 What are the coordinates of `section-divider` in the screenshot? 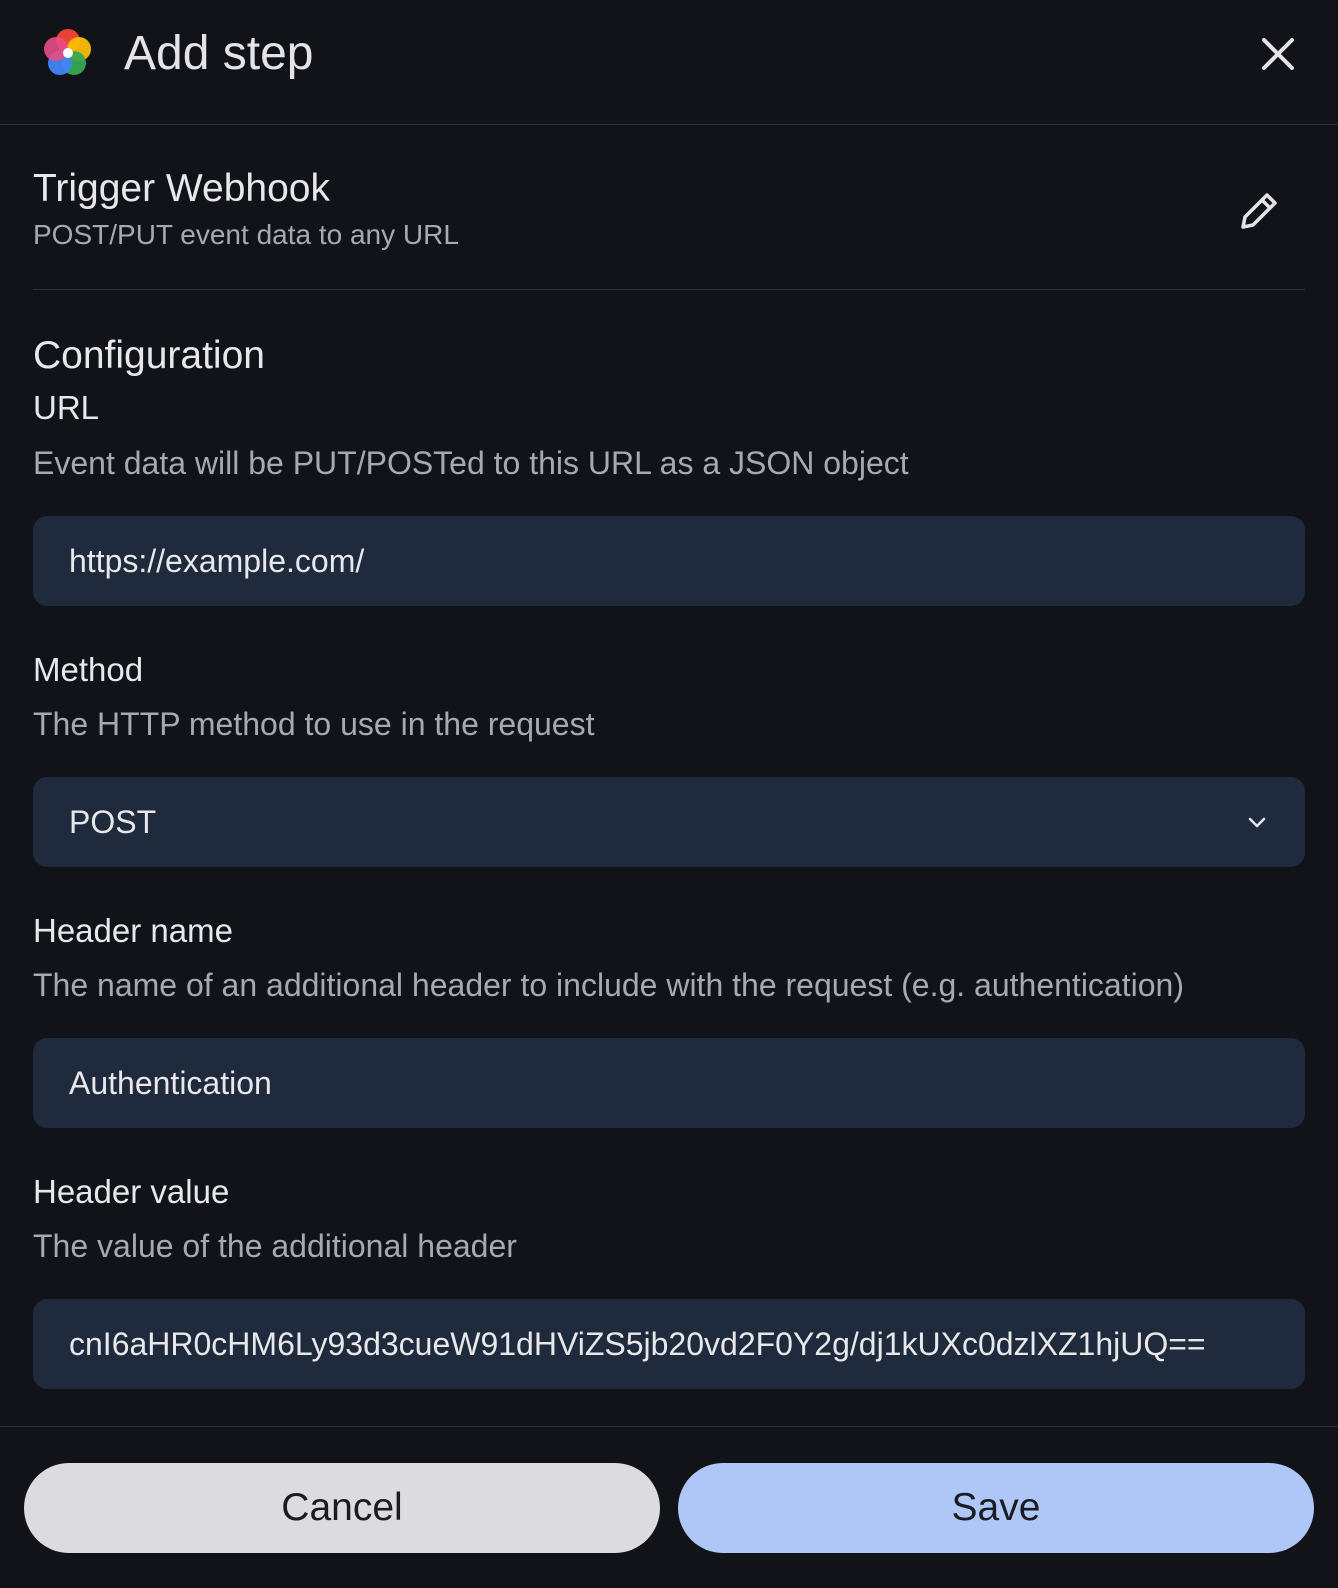 It's located at (669, 289).